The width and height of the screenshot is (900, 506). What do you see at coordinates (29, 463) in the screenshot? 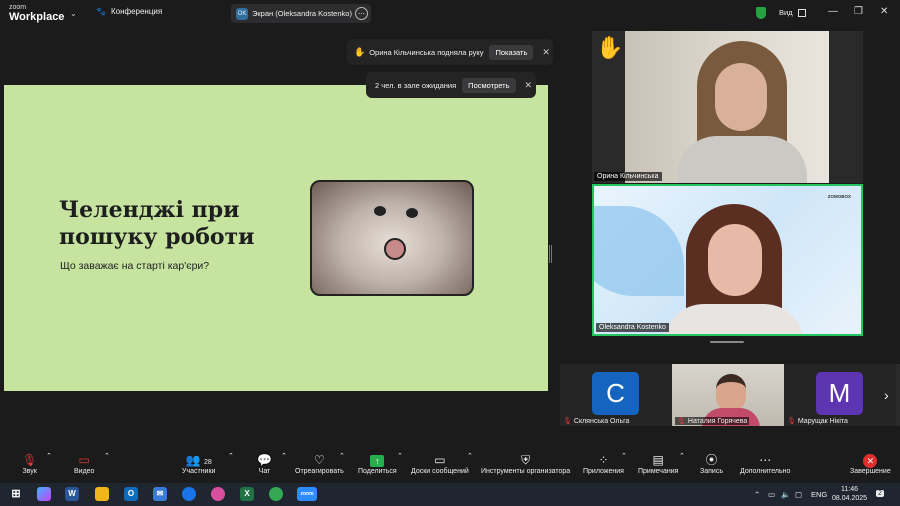
I see `audio-button: 🎙 Звук` at bounding box center [29, 463].